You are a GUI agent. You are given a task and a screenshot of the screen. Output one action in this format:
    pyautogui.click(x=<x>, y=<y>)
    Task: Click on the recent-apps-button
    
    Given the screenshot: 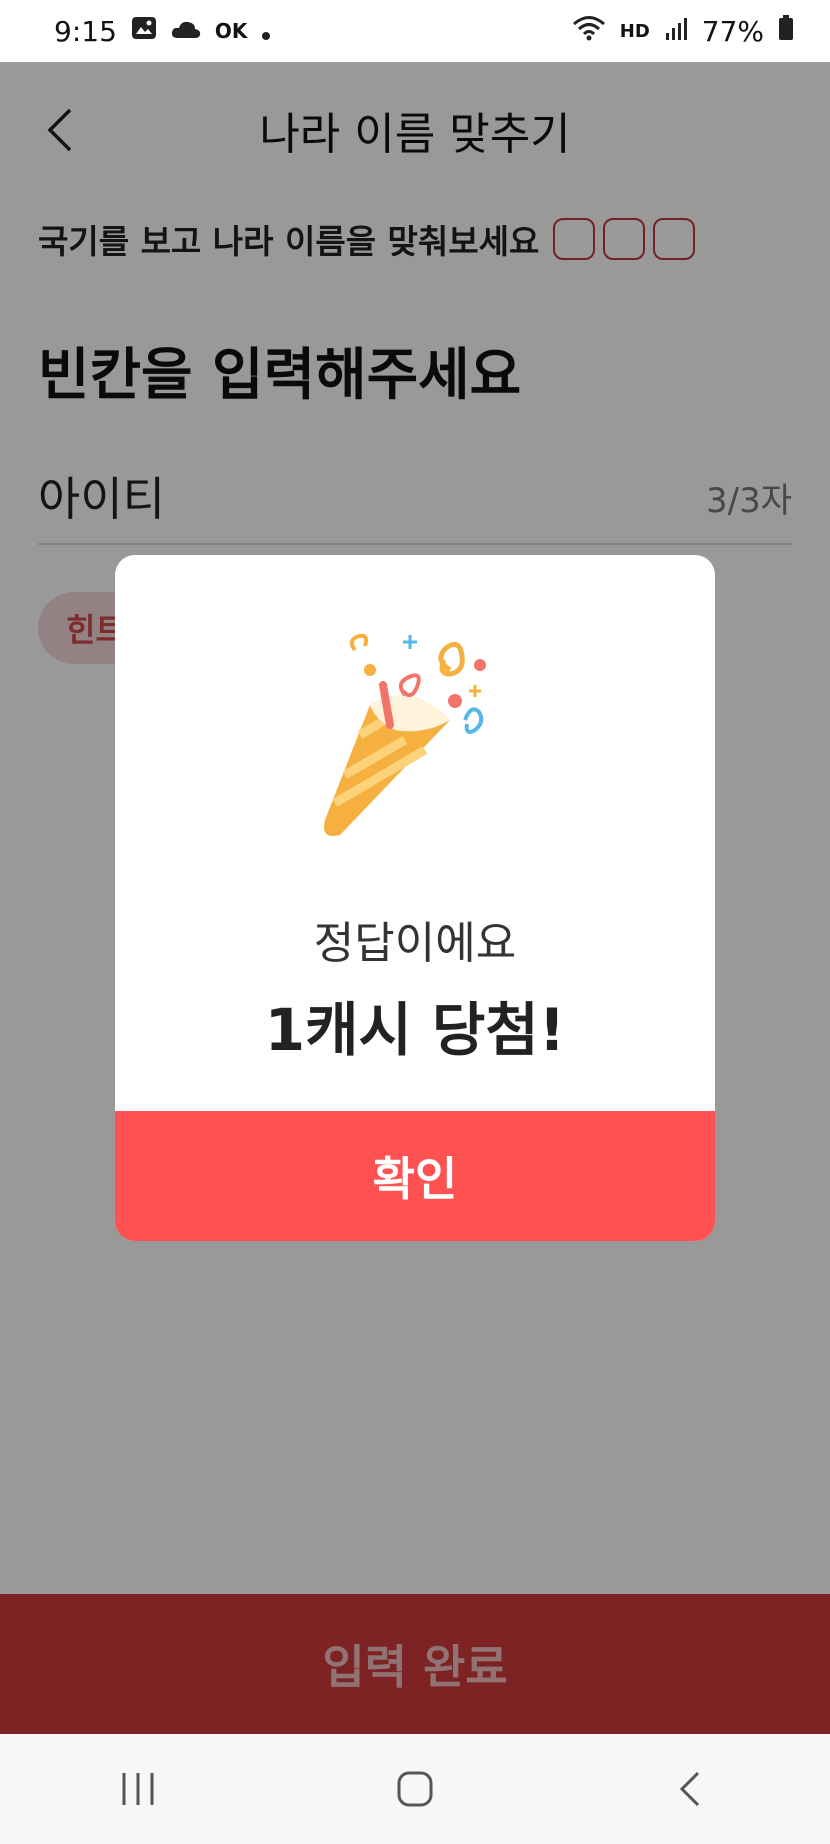 What is the action you would take?
    pyautogui.click(x=138, y=1789)
    